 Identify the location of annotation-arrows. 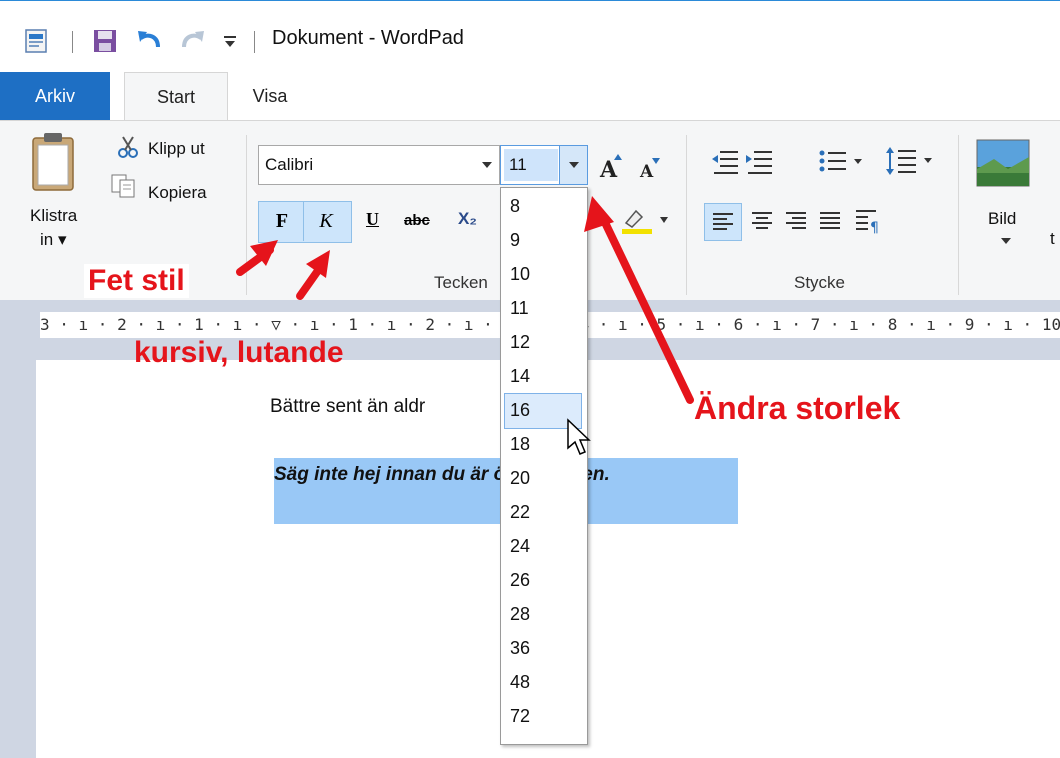
(465, 300).